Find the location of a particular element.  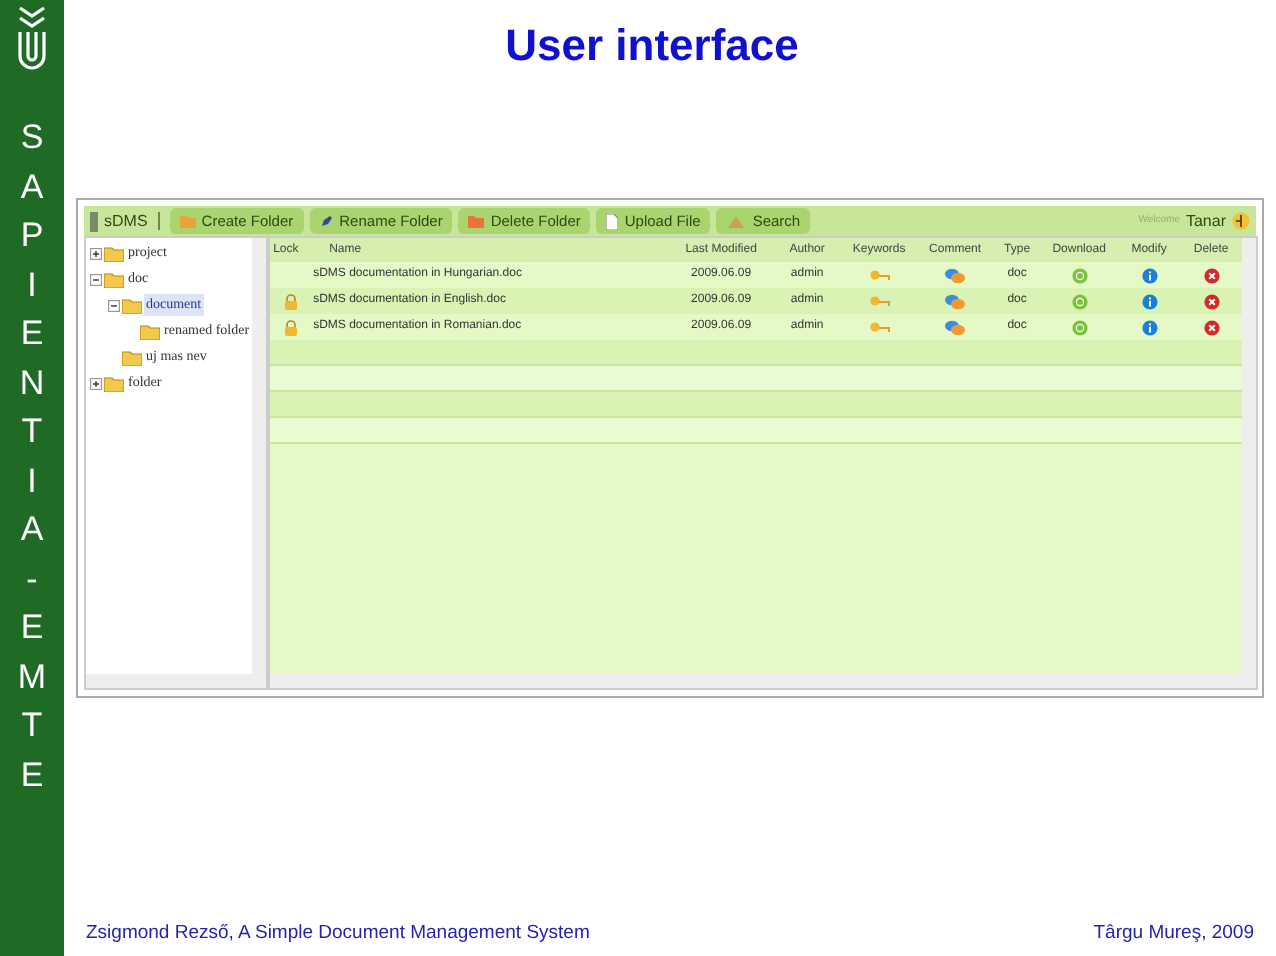

footer-place-date: Târgu Mureş, 2009 is located at coordinates (1173, 933).